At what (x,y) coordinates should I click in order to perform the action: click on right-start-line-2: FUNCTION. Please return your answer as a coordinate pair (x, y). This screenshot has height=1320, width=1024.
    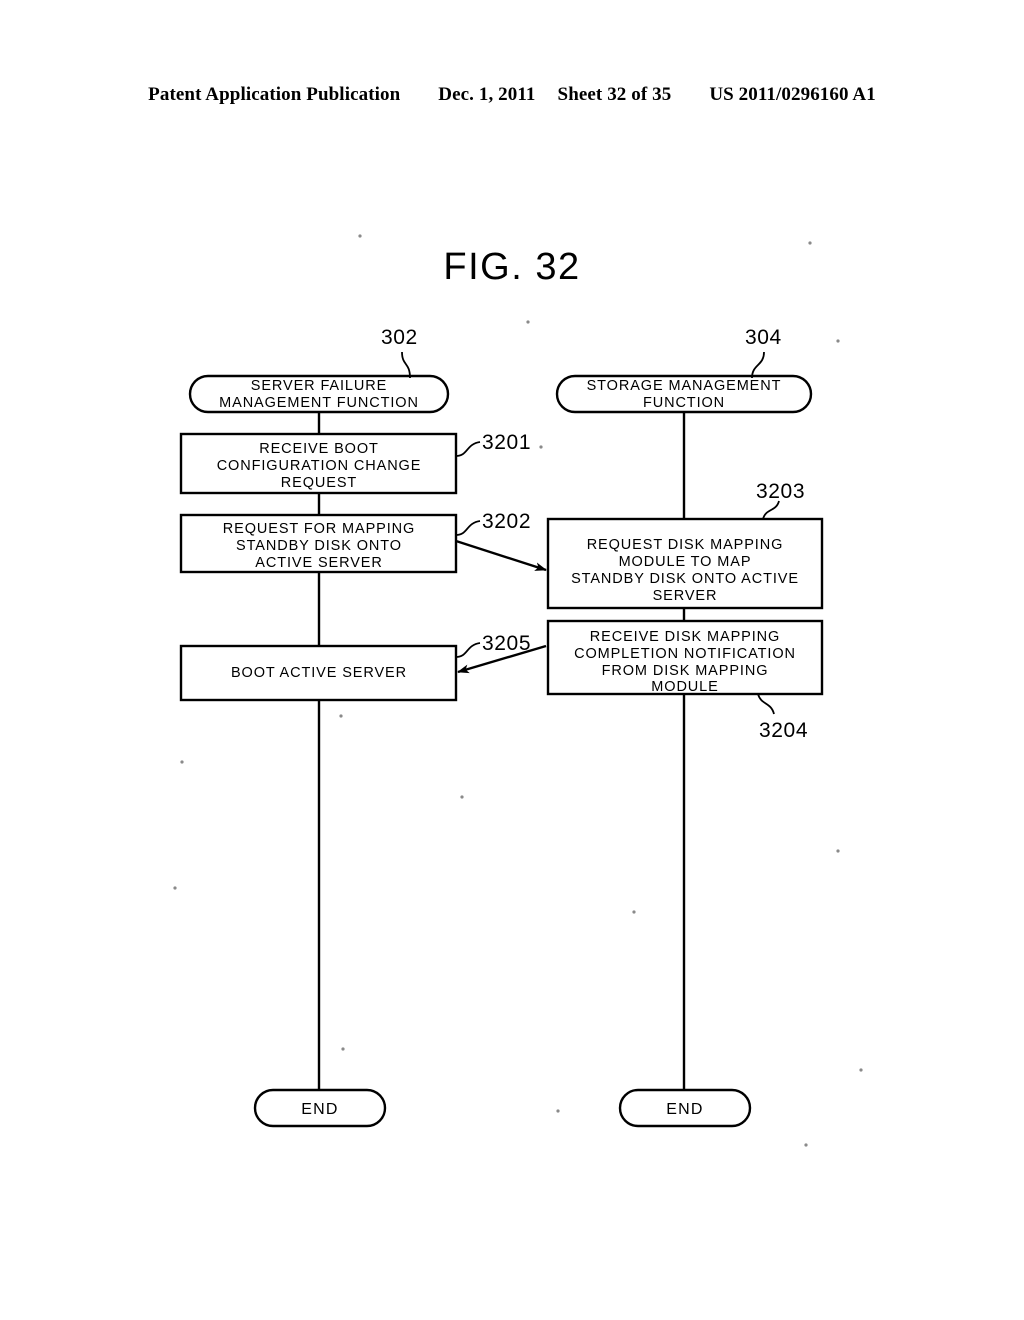
    Looking at the image, I should click on (684, 403).